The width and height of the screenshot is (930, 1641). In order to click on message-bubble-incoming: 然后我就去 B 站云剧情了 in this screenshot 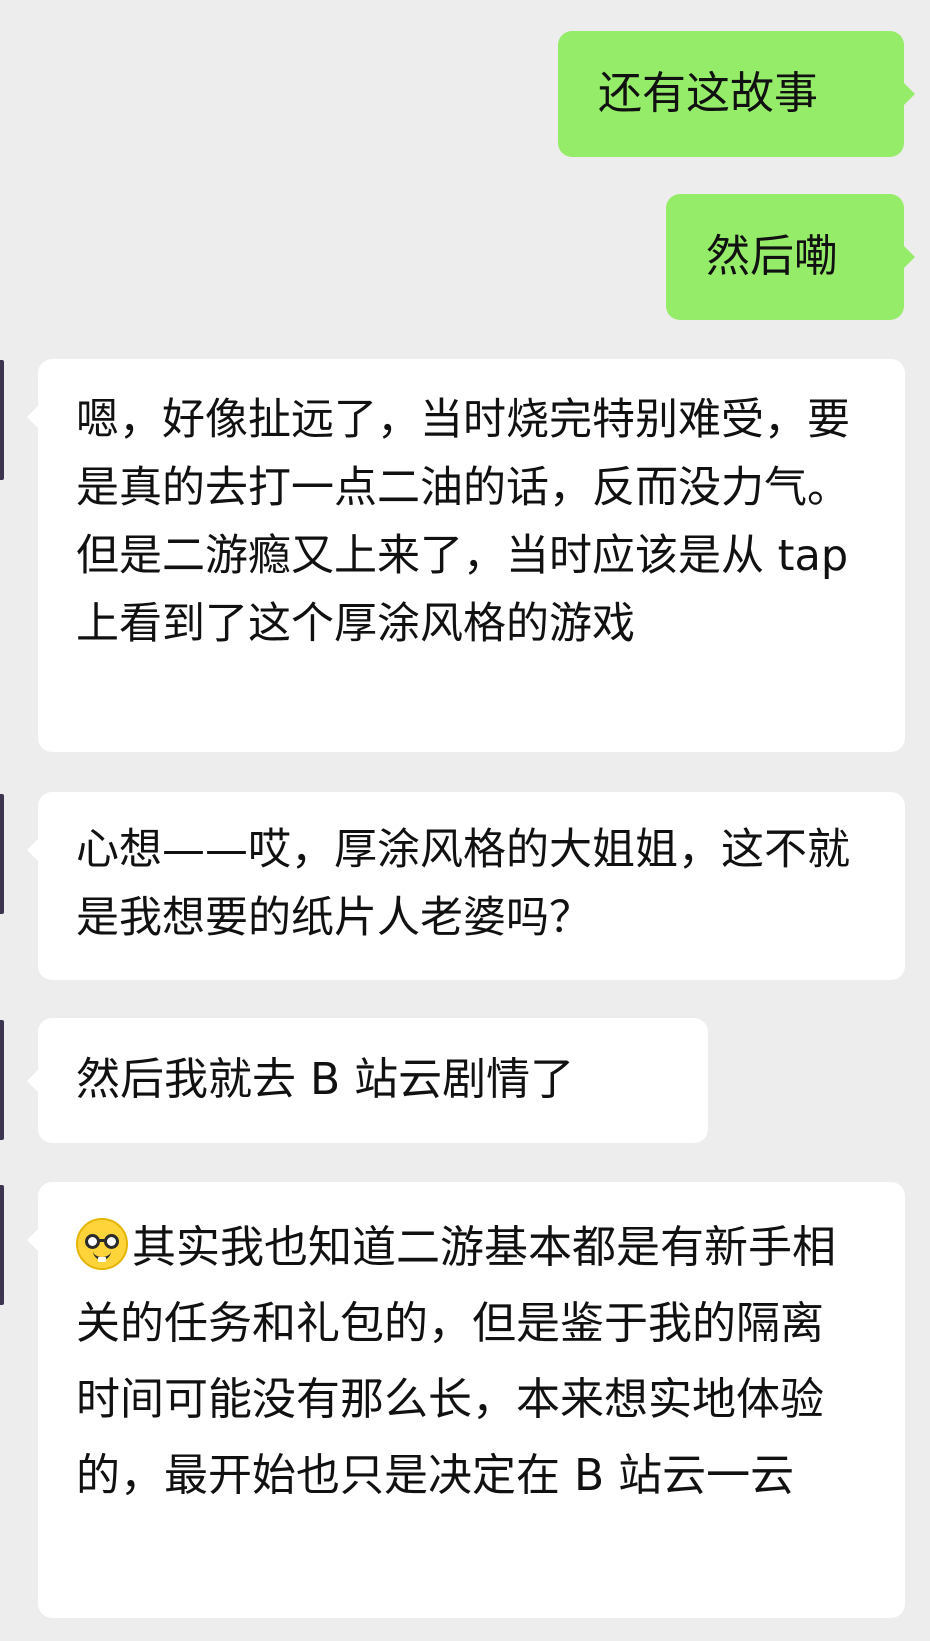, I will do `click(367, 1080)`.